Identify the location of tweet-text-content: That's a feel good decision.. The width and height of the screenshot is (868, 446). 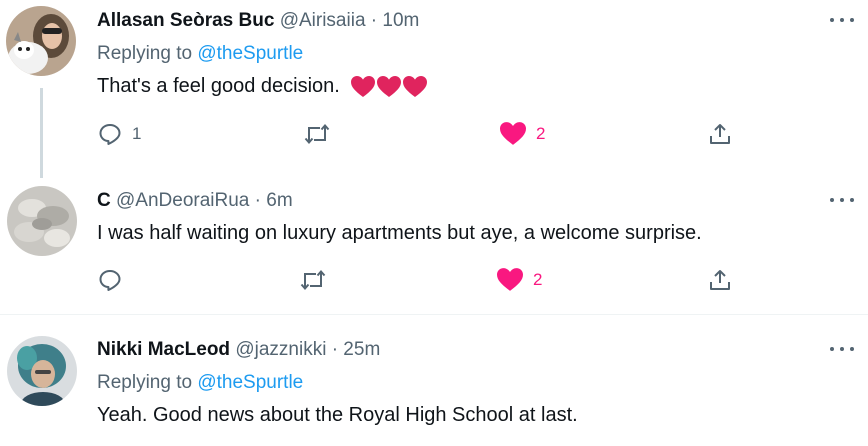
(218, 86).